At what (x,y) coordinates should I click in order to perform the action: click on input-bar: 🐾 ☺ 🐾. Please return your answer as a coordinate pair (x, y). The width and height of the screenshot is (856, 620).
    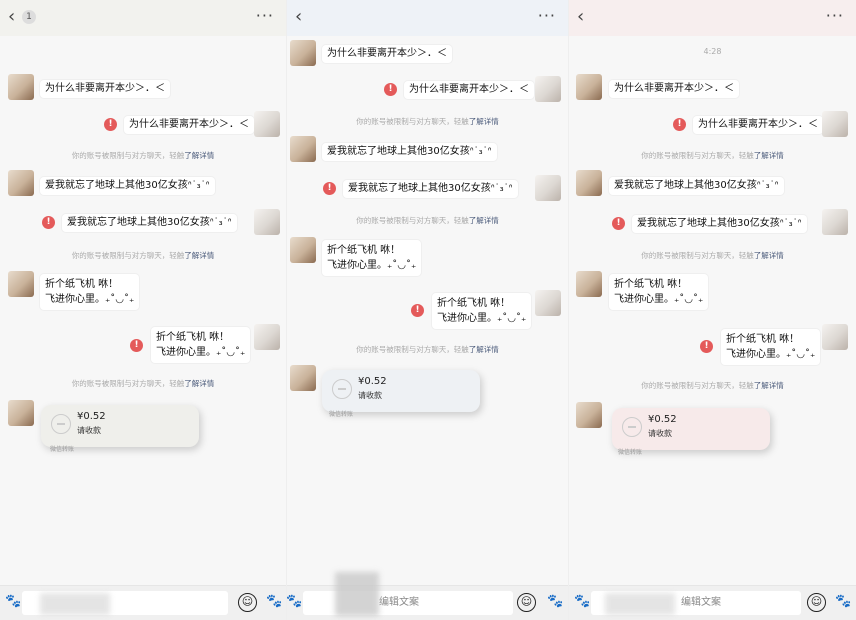
    Looking at the image, I should click on (143, 602).